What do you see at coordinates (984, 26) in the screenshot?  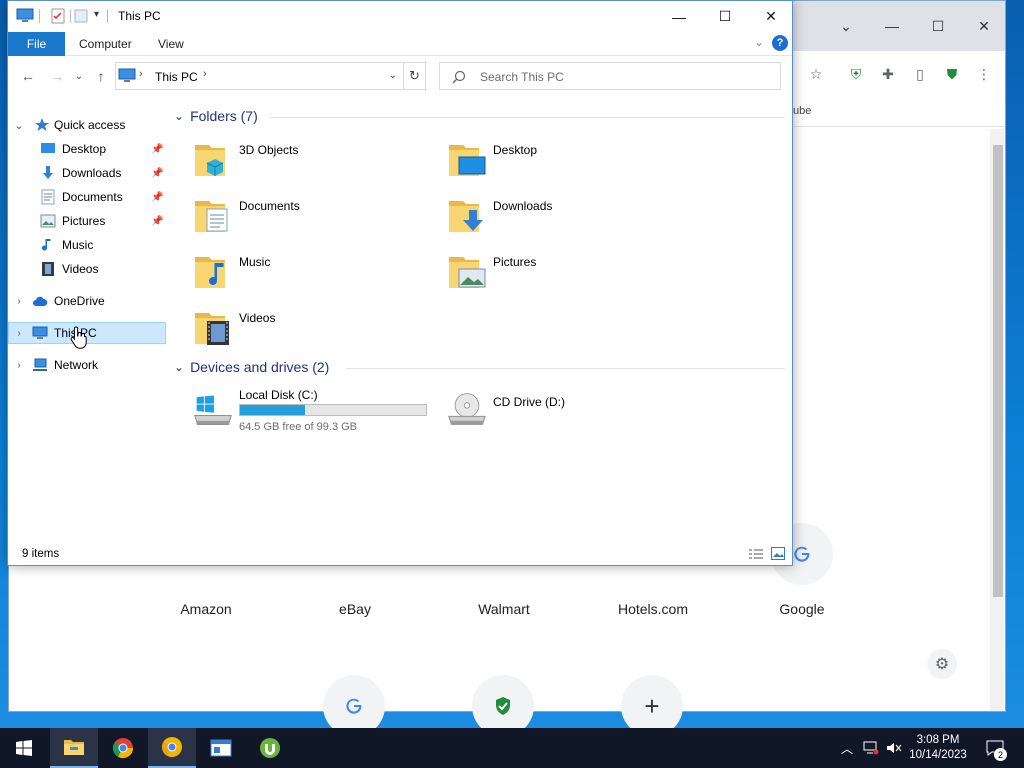 I see `chrome-close-button: ✕` at bounding box center [984, 26].